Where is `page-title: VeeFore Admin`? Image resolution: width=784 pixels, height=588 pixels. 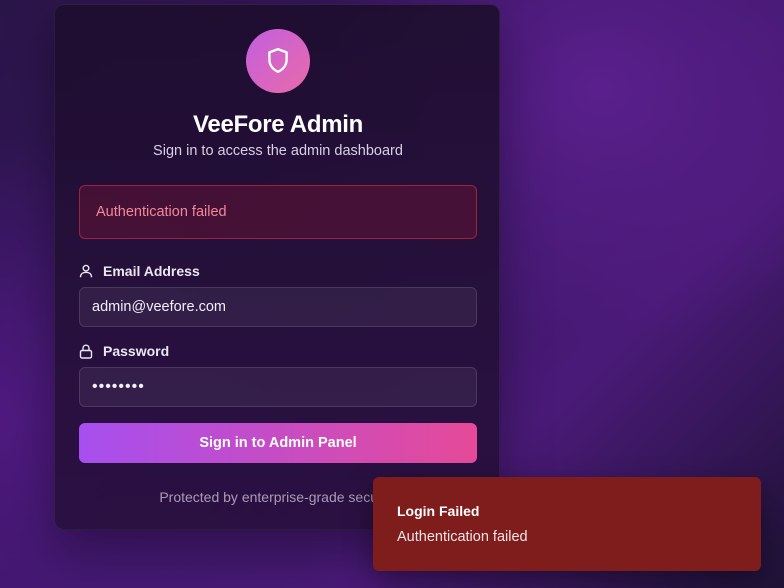
page-title: VeeFore Admin is located at coordinates (278, 124).